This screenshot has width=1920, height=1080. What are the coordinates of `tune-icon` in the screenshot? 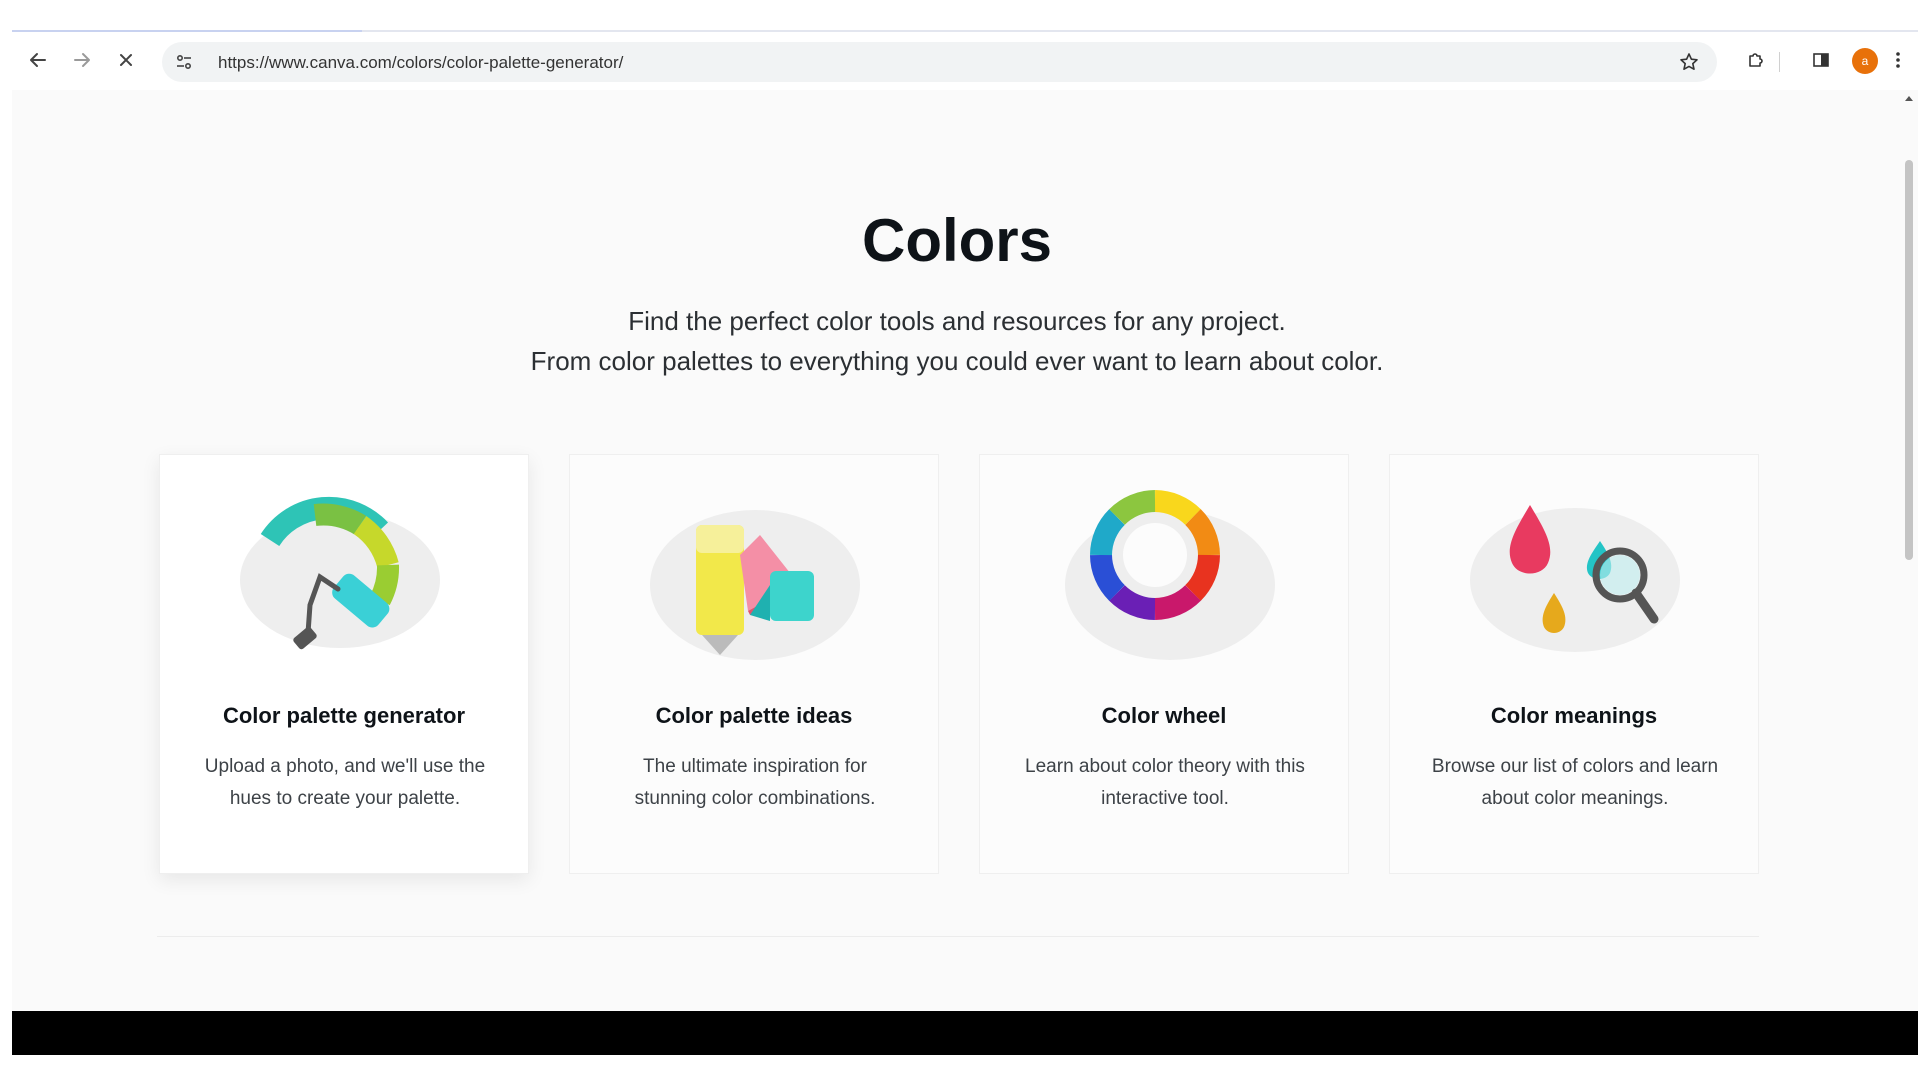 It's located at (184, 62).